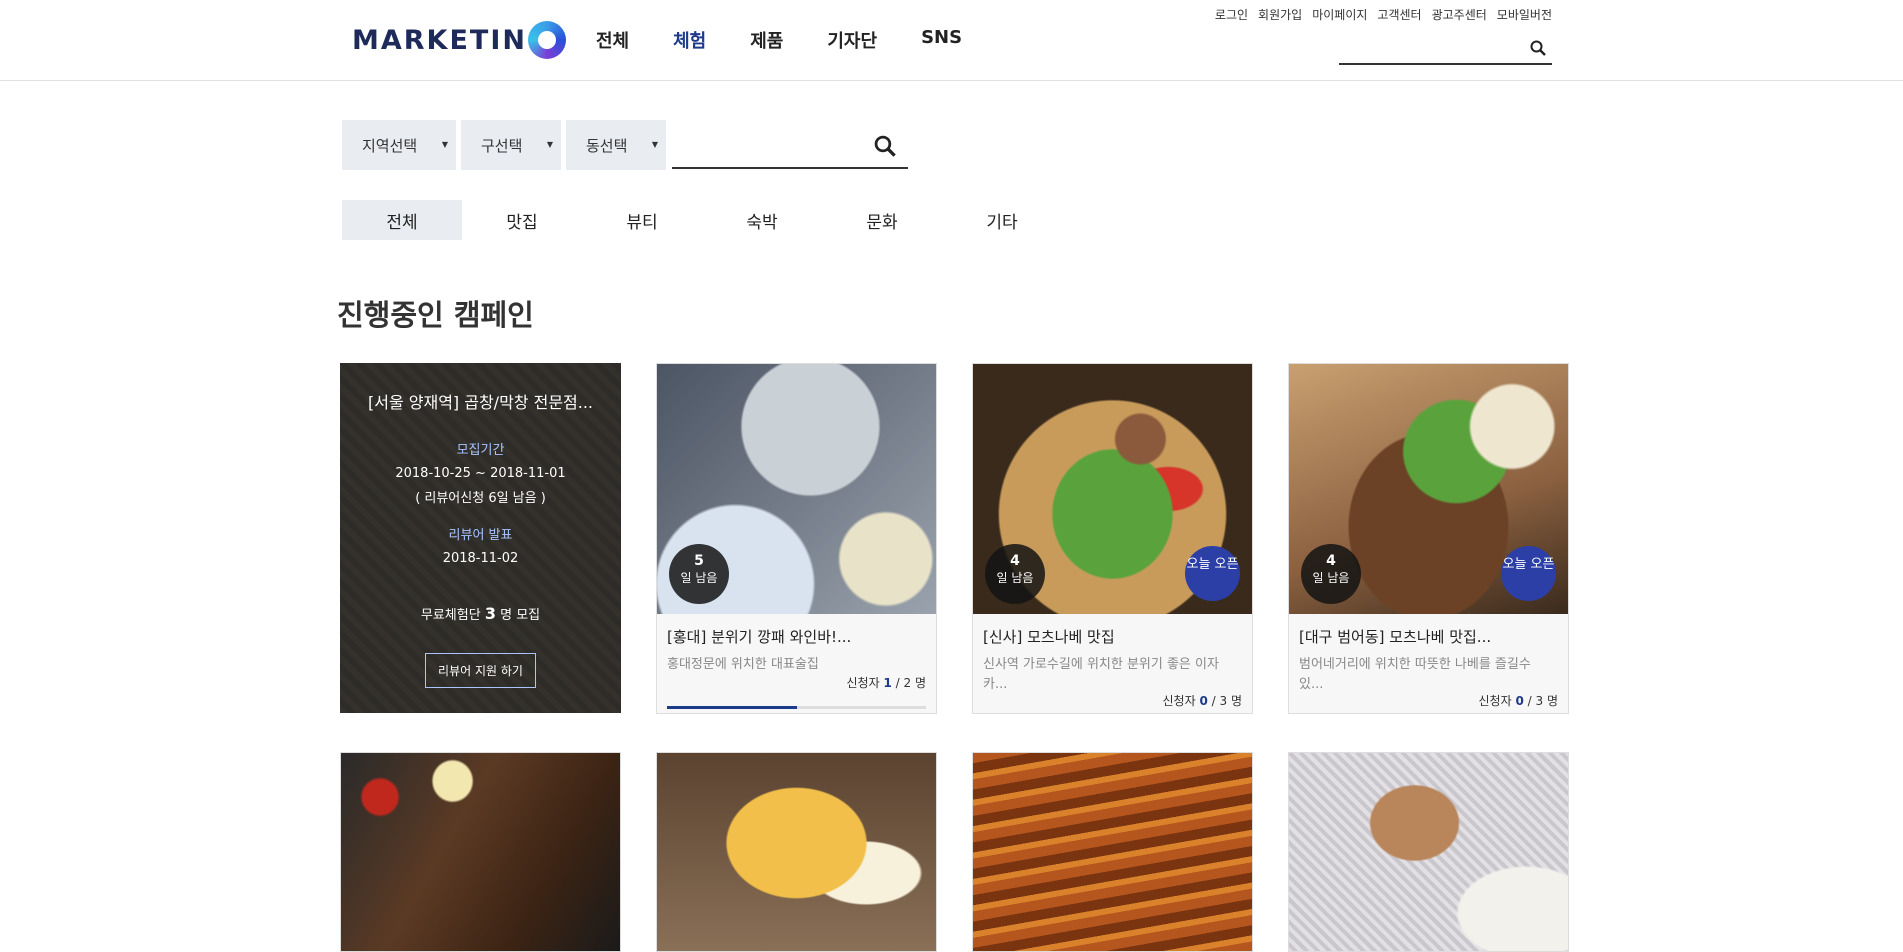 The width and height of the screenshot is (1903, 952). I want to click on nav-all: 전체, so click(612, 40).